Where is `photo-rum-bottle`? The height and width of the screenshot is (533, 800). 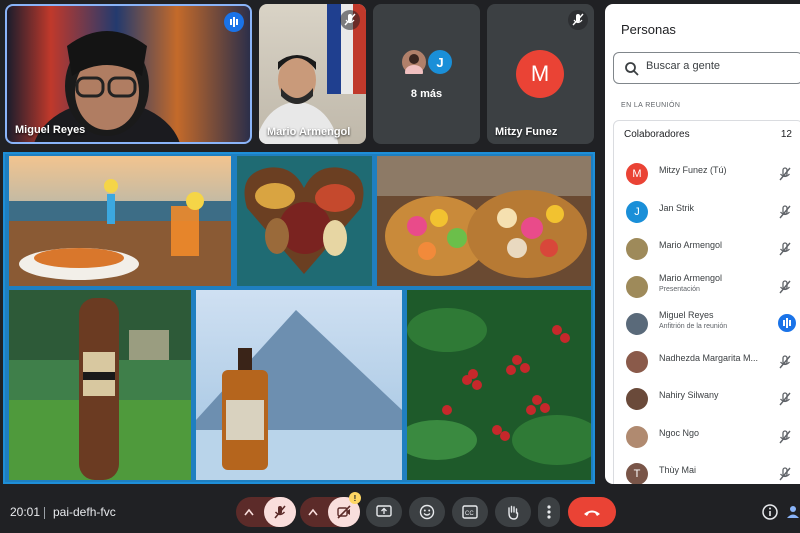 photo-rum-bottle is located at coordinates (299, 385).